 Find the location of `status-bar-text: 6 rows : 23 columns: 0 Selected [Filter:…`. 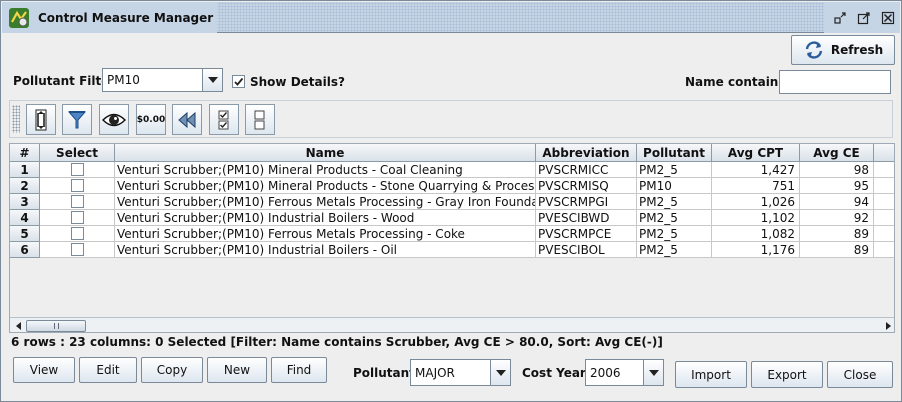

status-bar-text: 6 rows : 23 columns: 0 Selected [Filter:… is located at coordinates (337, 342).